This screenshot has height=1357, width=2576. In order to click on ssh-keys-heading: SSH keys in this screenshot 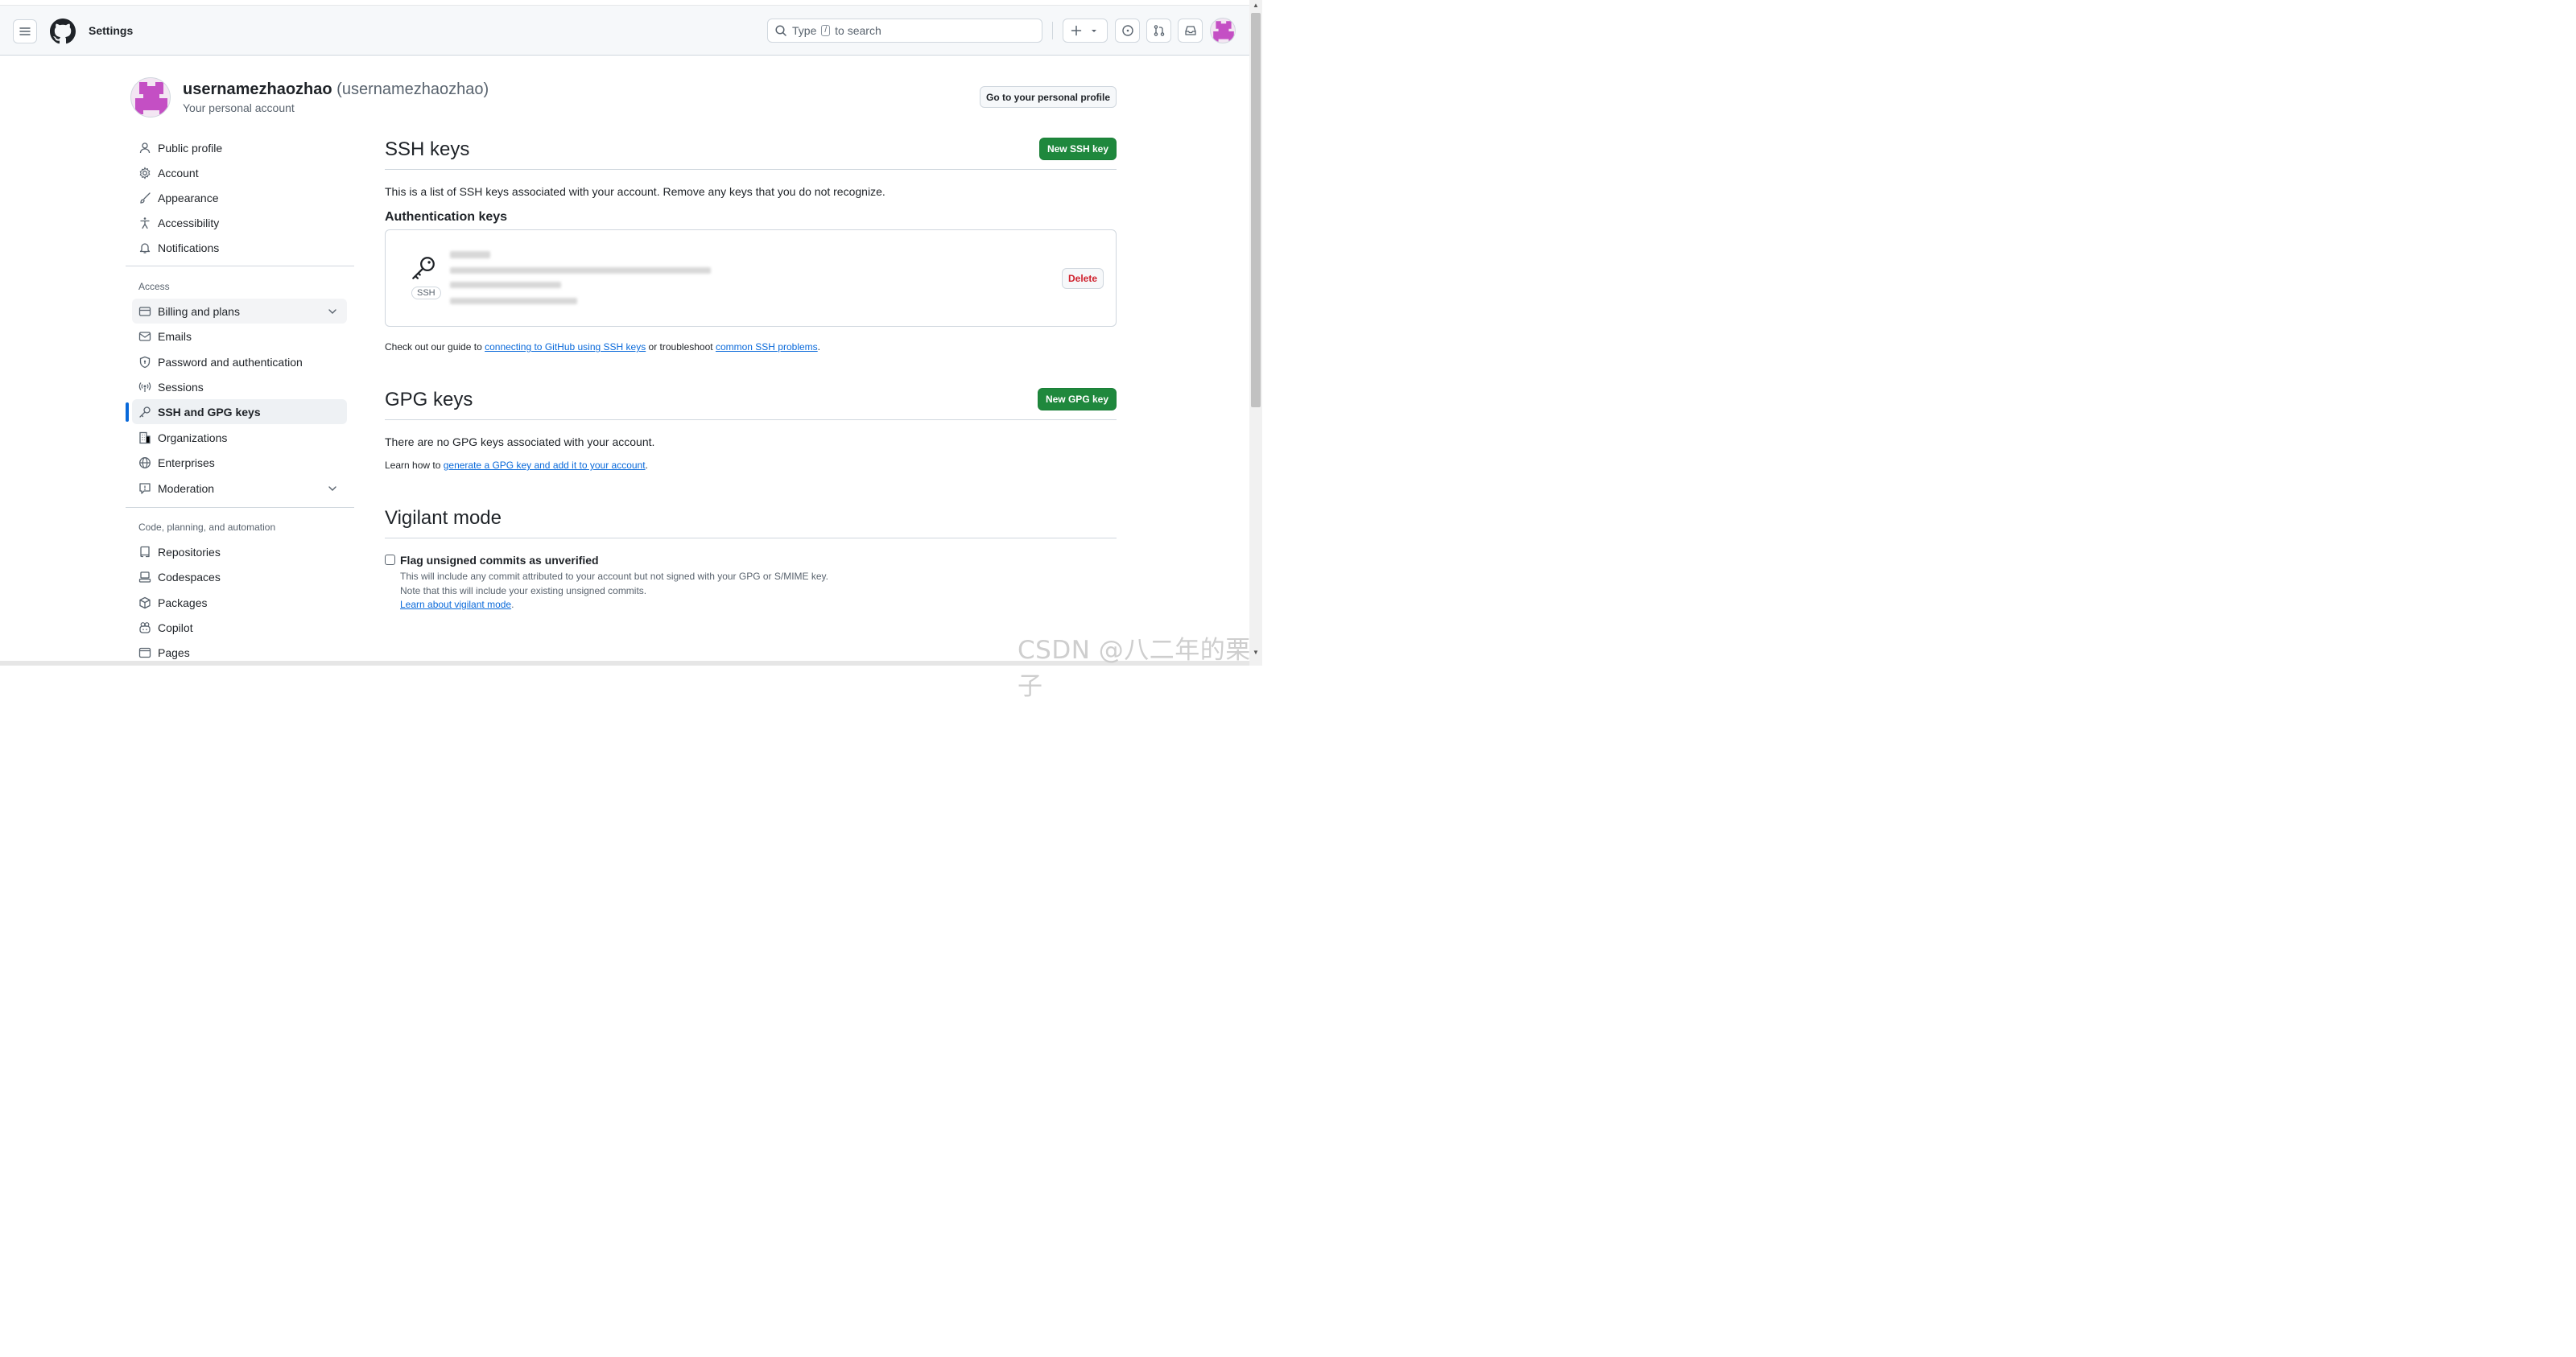, I will do `click(427, 149)`.